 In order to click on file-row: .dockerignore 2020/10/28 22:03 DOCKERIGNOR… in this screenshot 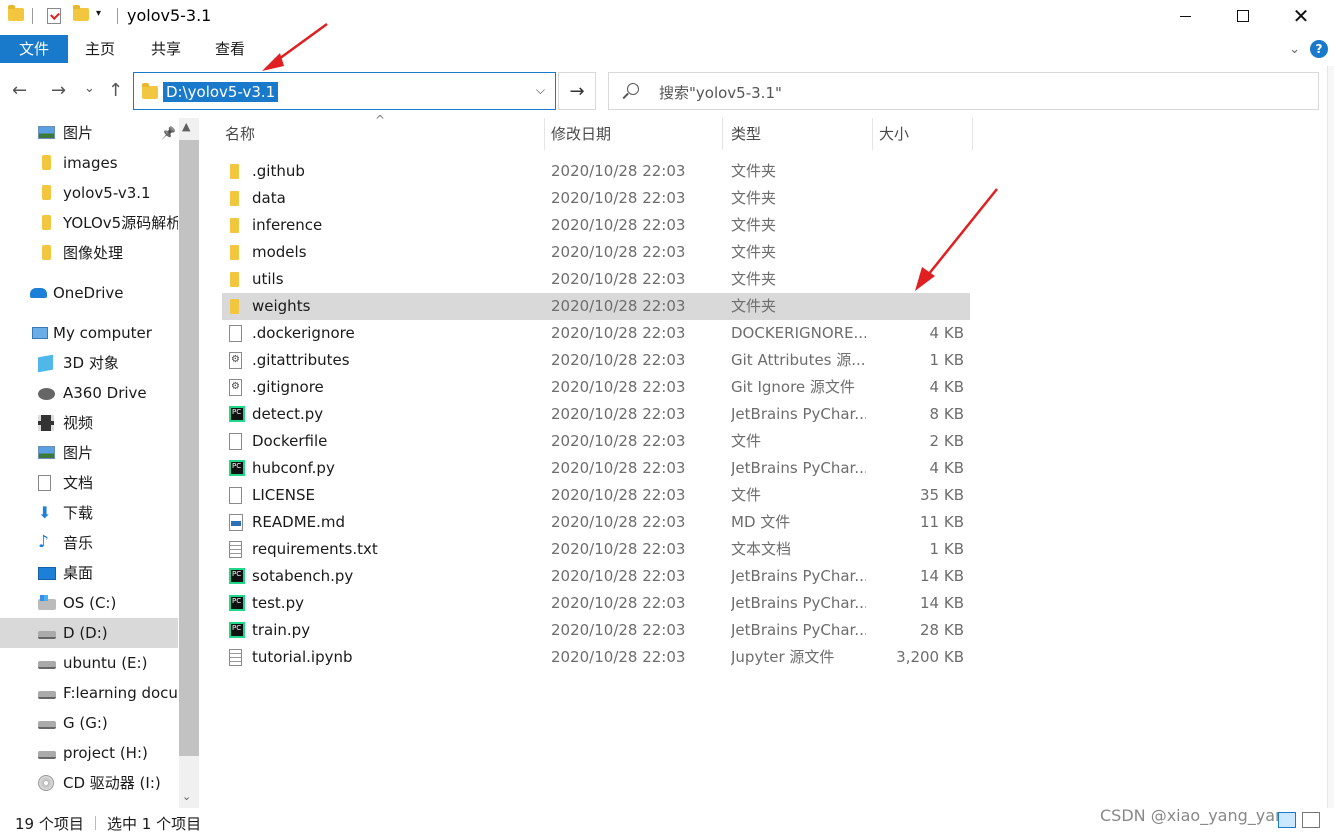, I will do `click(596, 333)`.